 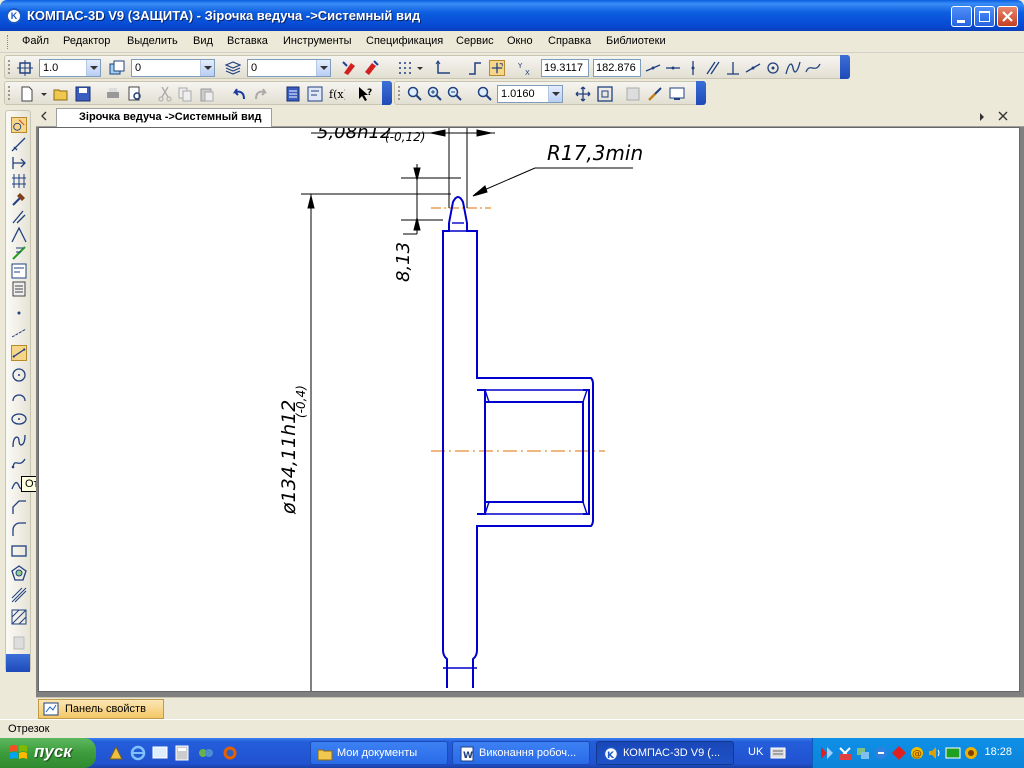 What do you see at coordinates (117, 68) in the screenshot?
I see `layers-icon` at bounding box center [117, 68].